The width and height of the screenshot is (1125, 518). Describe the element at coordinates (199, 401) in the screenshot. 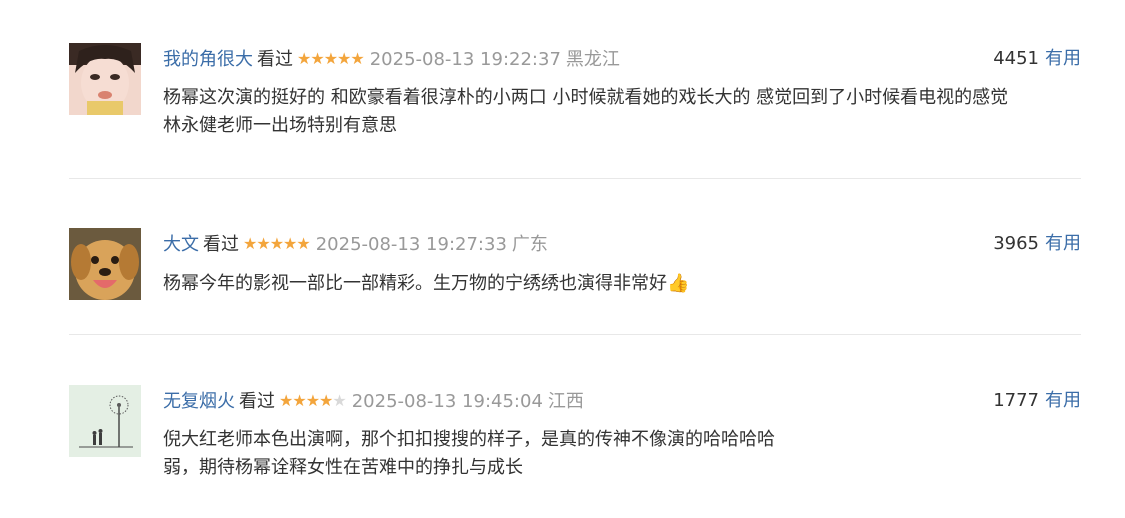

I see `username-link: 无复烟火` at that location.